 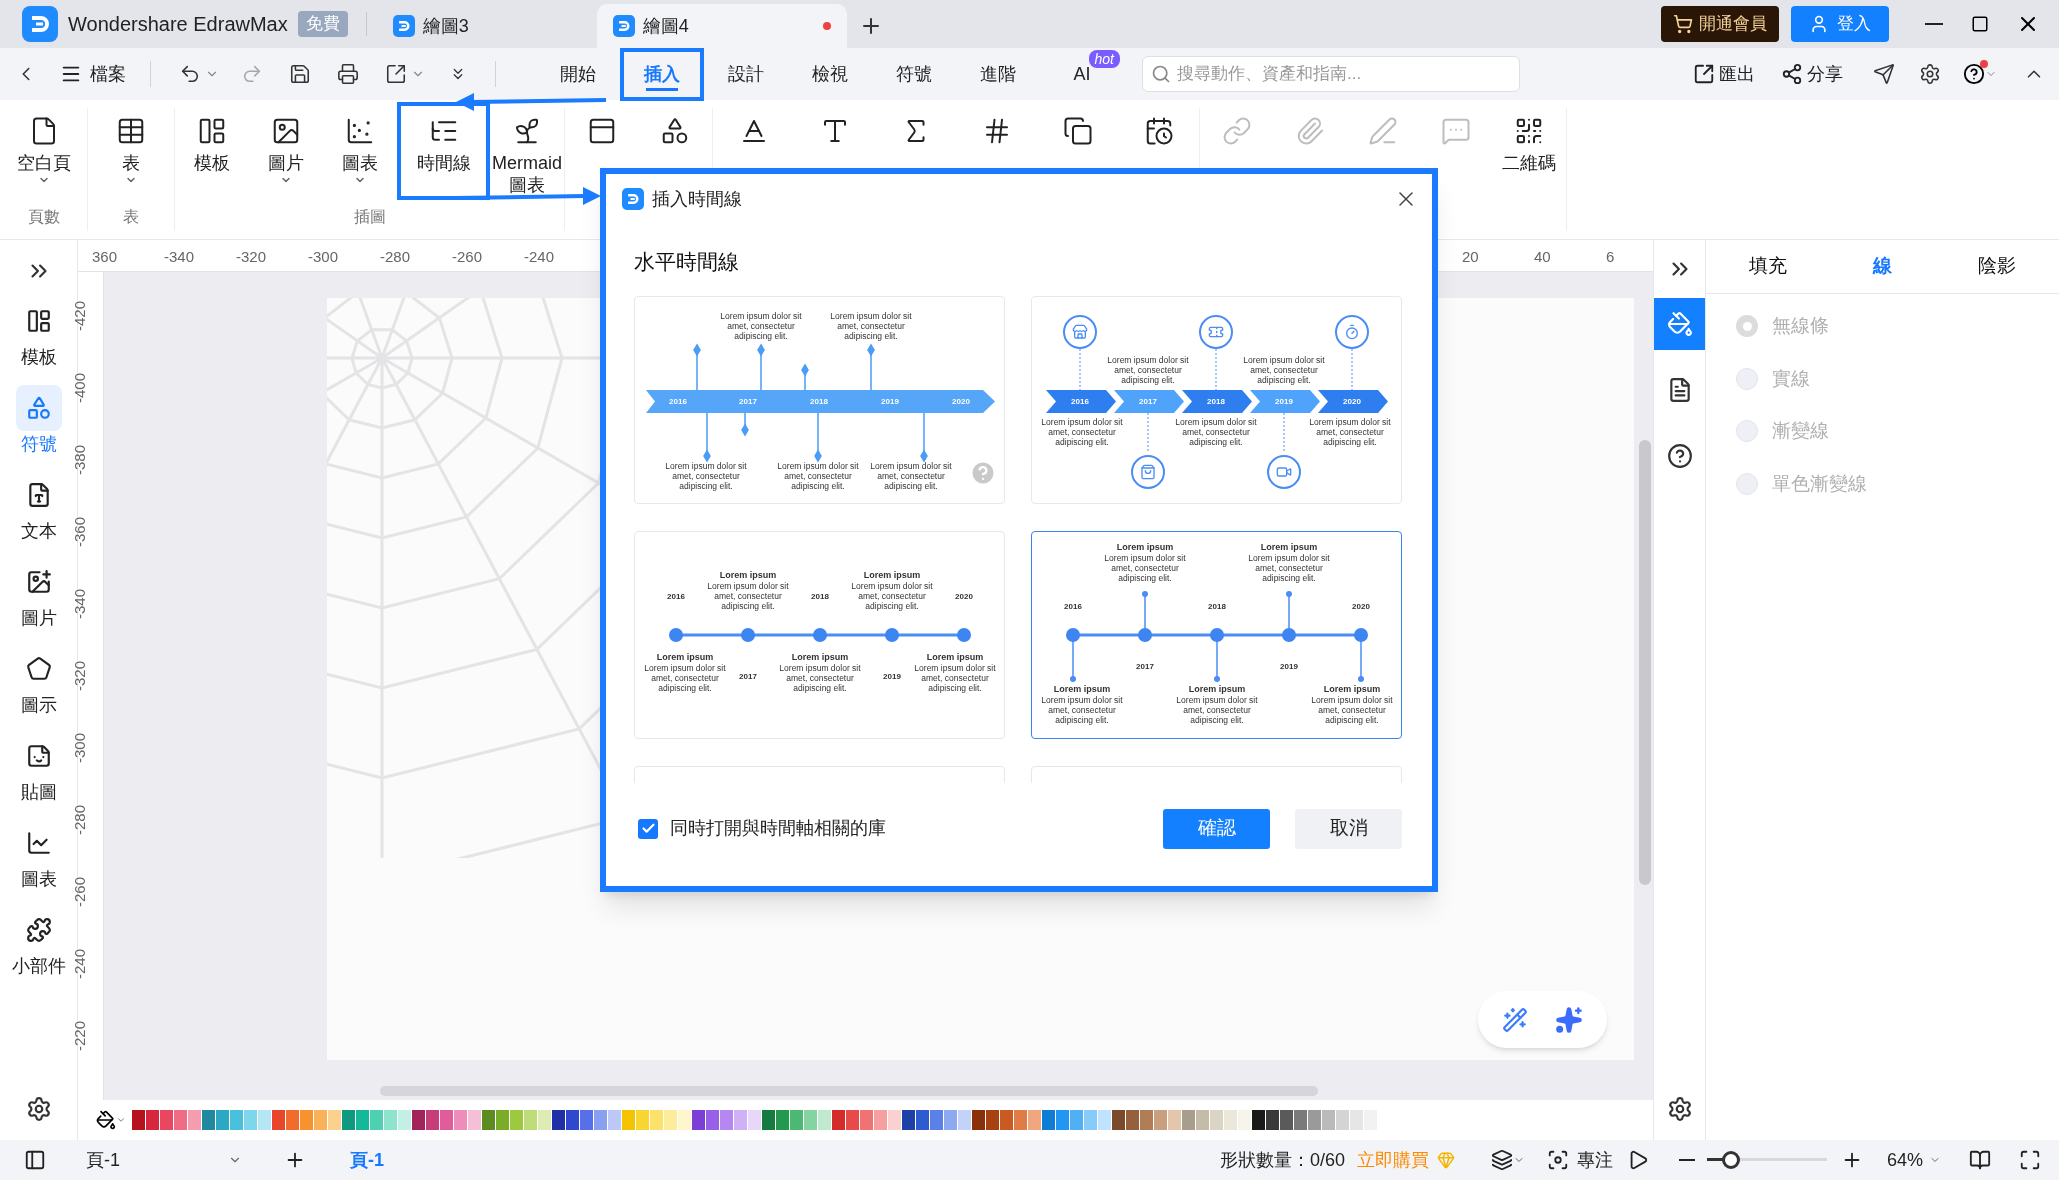 What do you see at coordinates (778, 828) in the screenshot?
I see `checkbox-label: 同時打開與時間軸相關的庫` at bounding box center [778, 828].